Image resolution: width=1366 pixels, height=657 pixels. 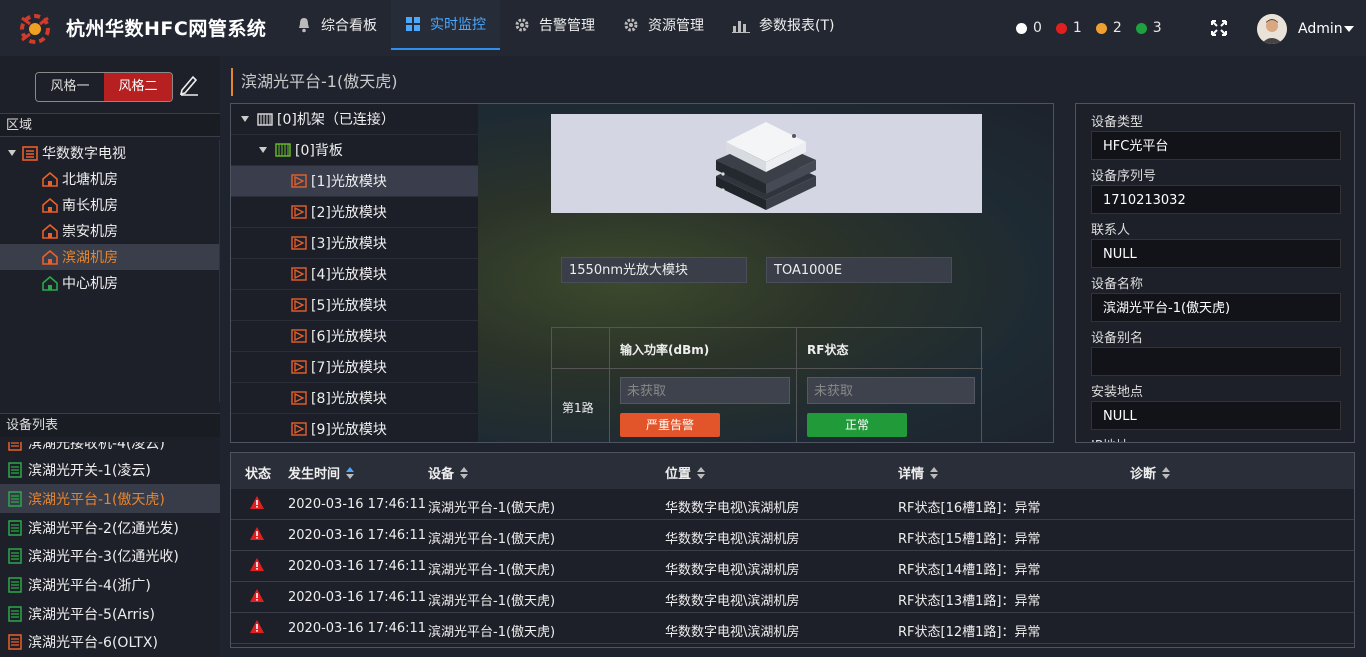 What do you see at coordinates (349, 399) in the screenshot?
I see `module-label: [8]光放模块` at bounding box center [349, 399].